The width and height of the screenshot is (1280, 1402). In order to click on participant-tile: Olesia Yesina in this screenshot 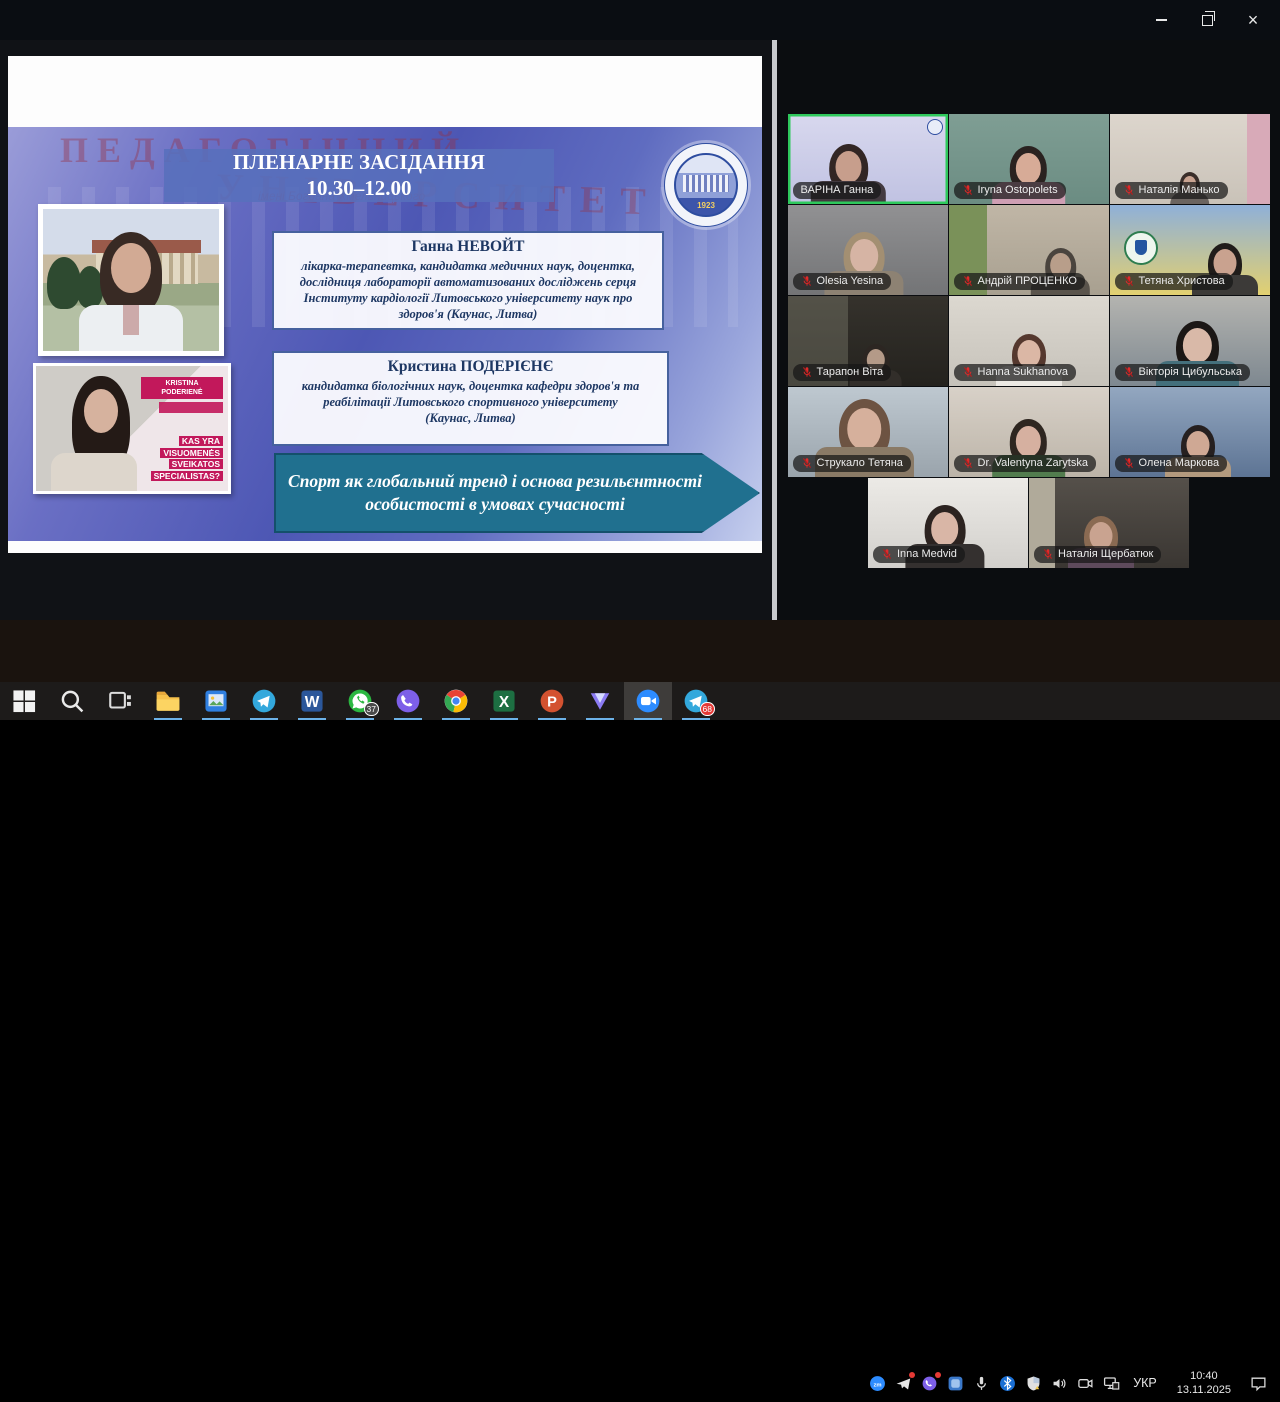, I will do `click(867, 249)`.